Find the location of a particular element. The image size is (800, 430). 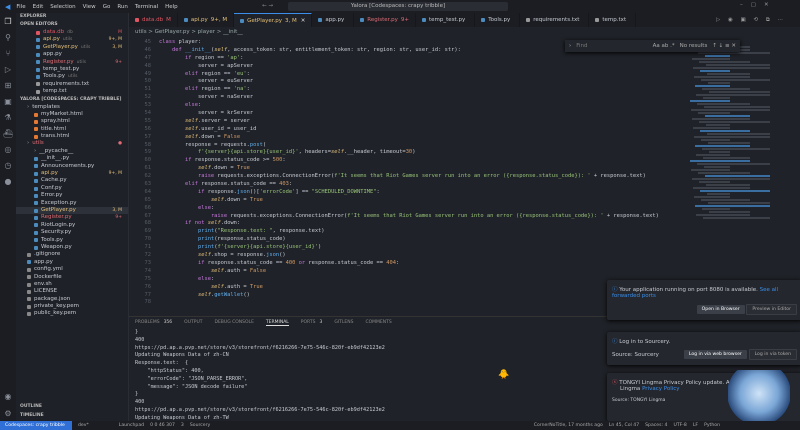

file-item: Register.py 9+ is located at coordinates (72, 217).